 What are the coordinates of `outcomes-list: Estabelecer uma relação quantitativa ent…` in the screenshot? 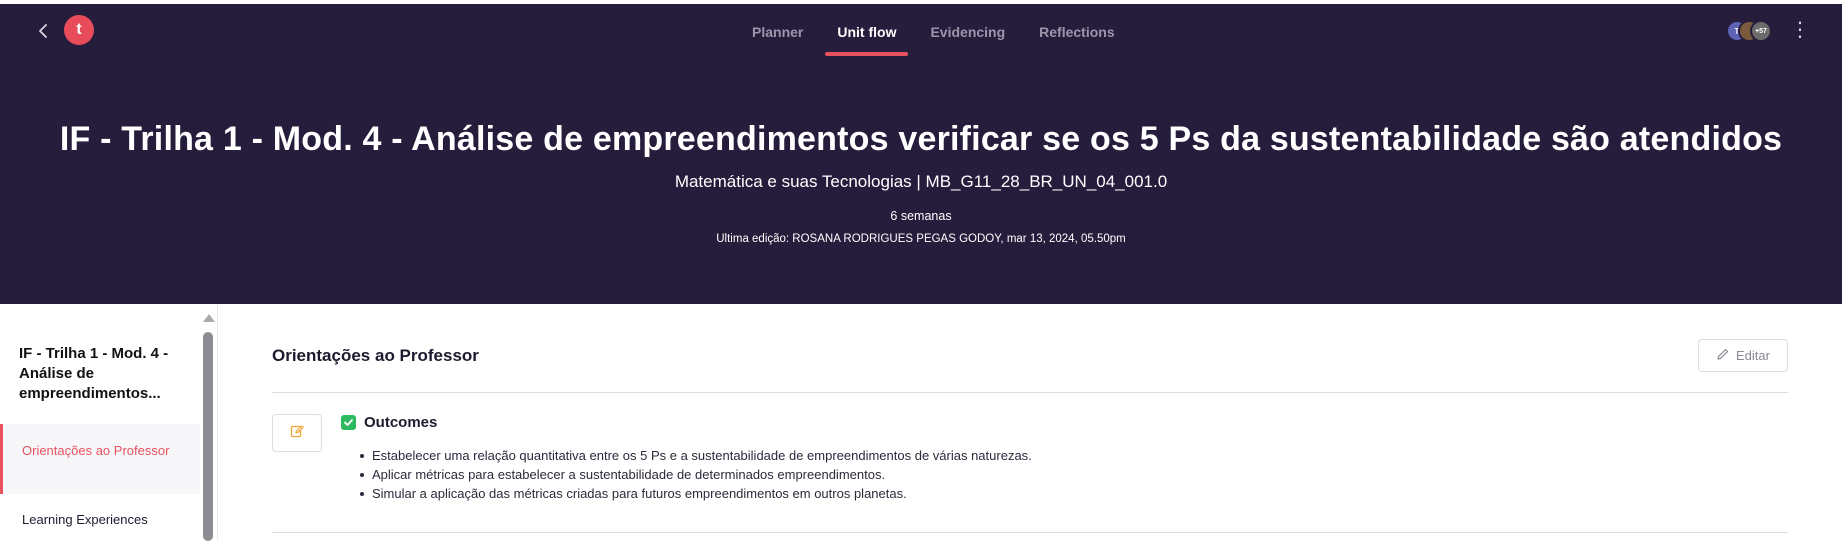 It's located at (696, 474).